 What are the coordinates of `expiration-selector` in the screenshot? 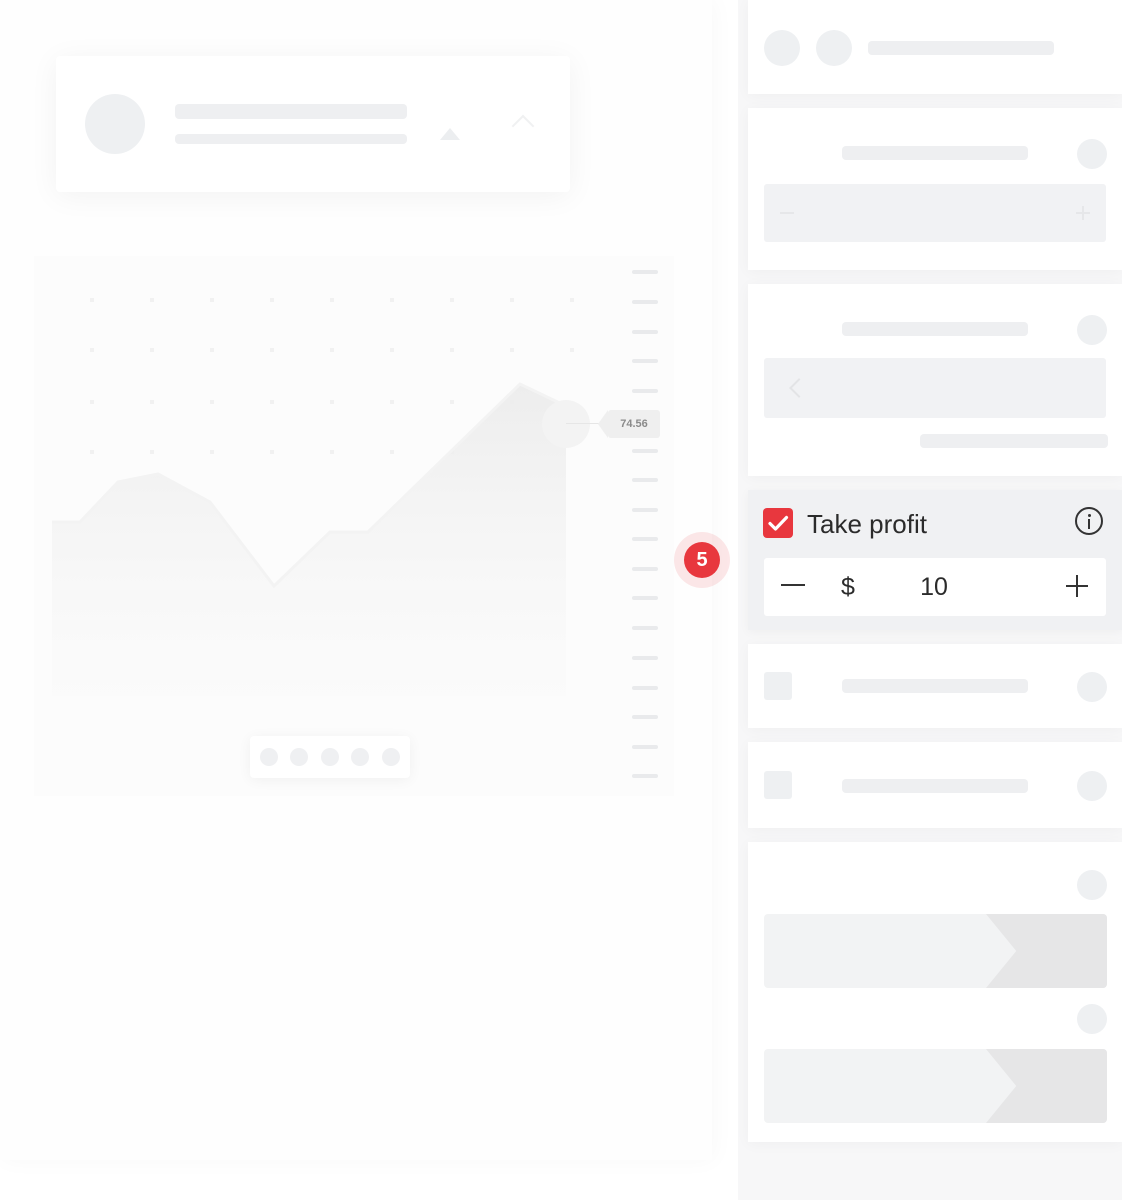 It's located at (935, 388).